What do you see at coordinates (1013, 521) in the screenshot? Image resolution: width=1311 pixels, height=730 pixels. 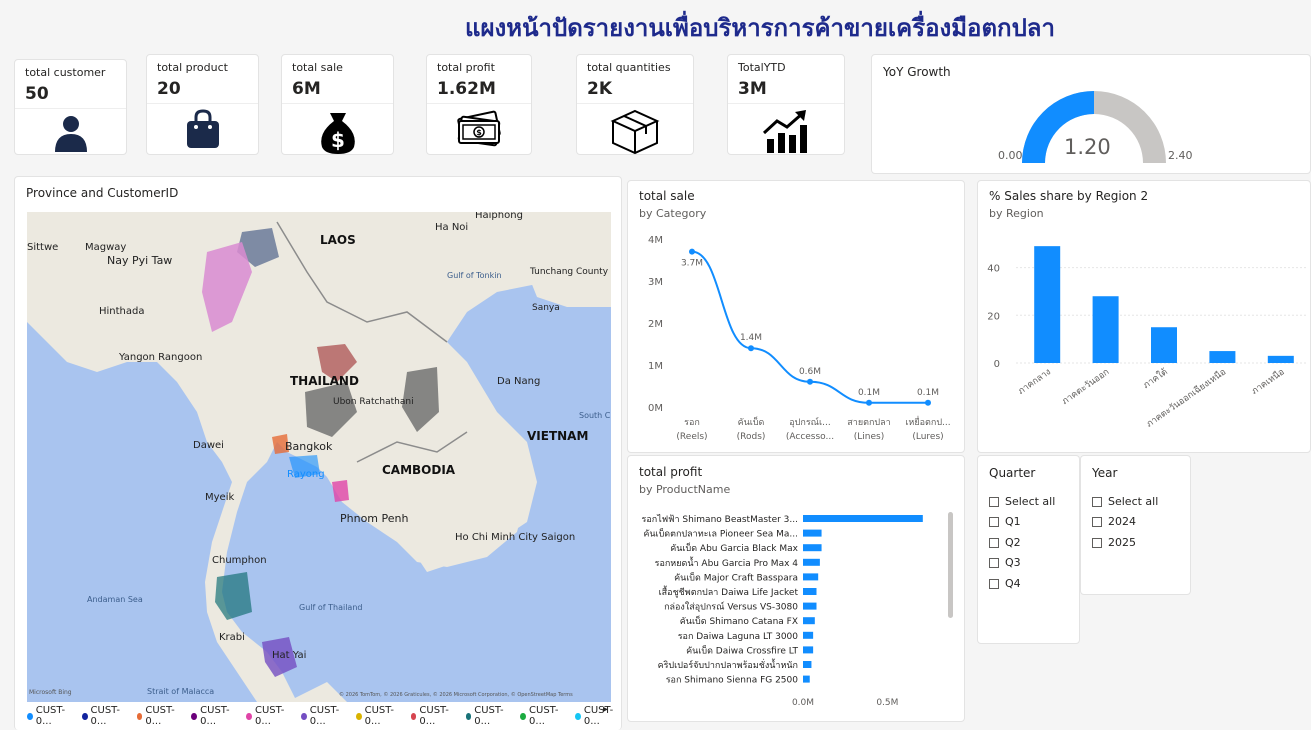 I see `option-label: Q1` at bounding box center [1013, 521].